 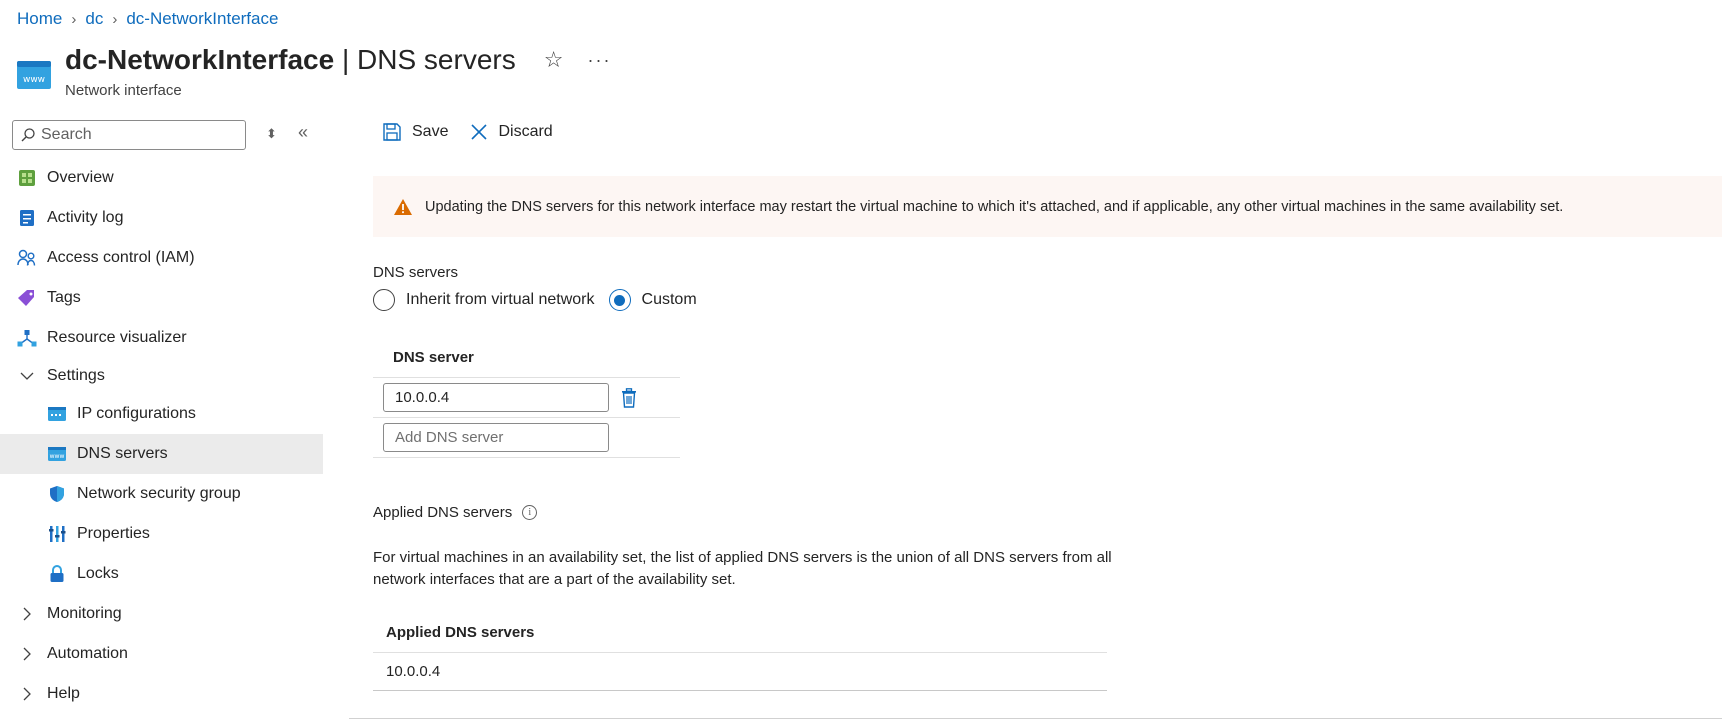 What do you see at coordinates (113, 533) in the screenshot?
I see `sidebar-item-label: Properties` at bounding box center [113, 533].